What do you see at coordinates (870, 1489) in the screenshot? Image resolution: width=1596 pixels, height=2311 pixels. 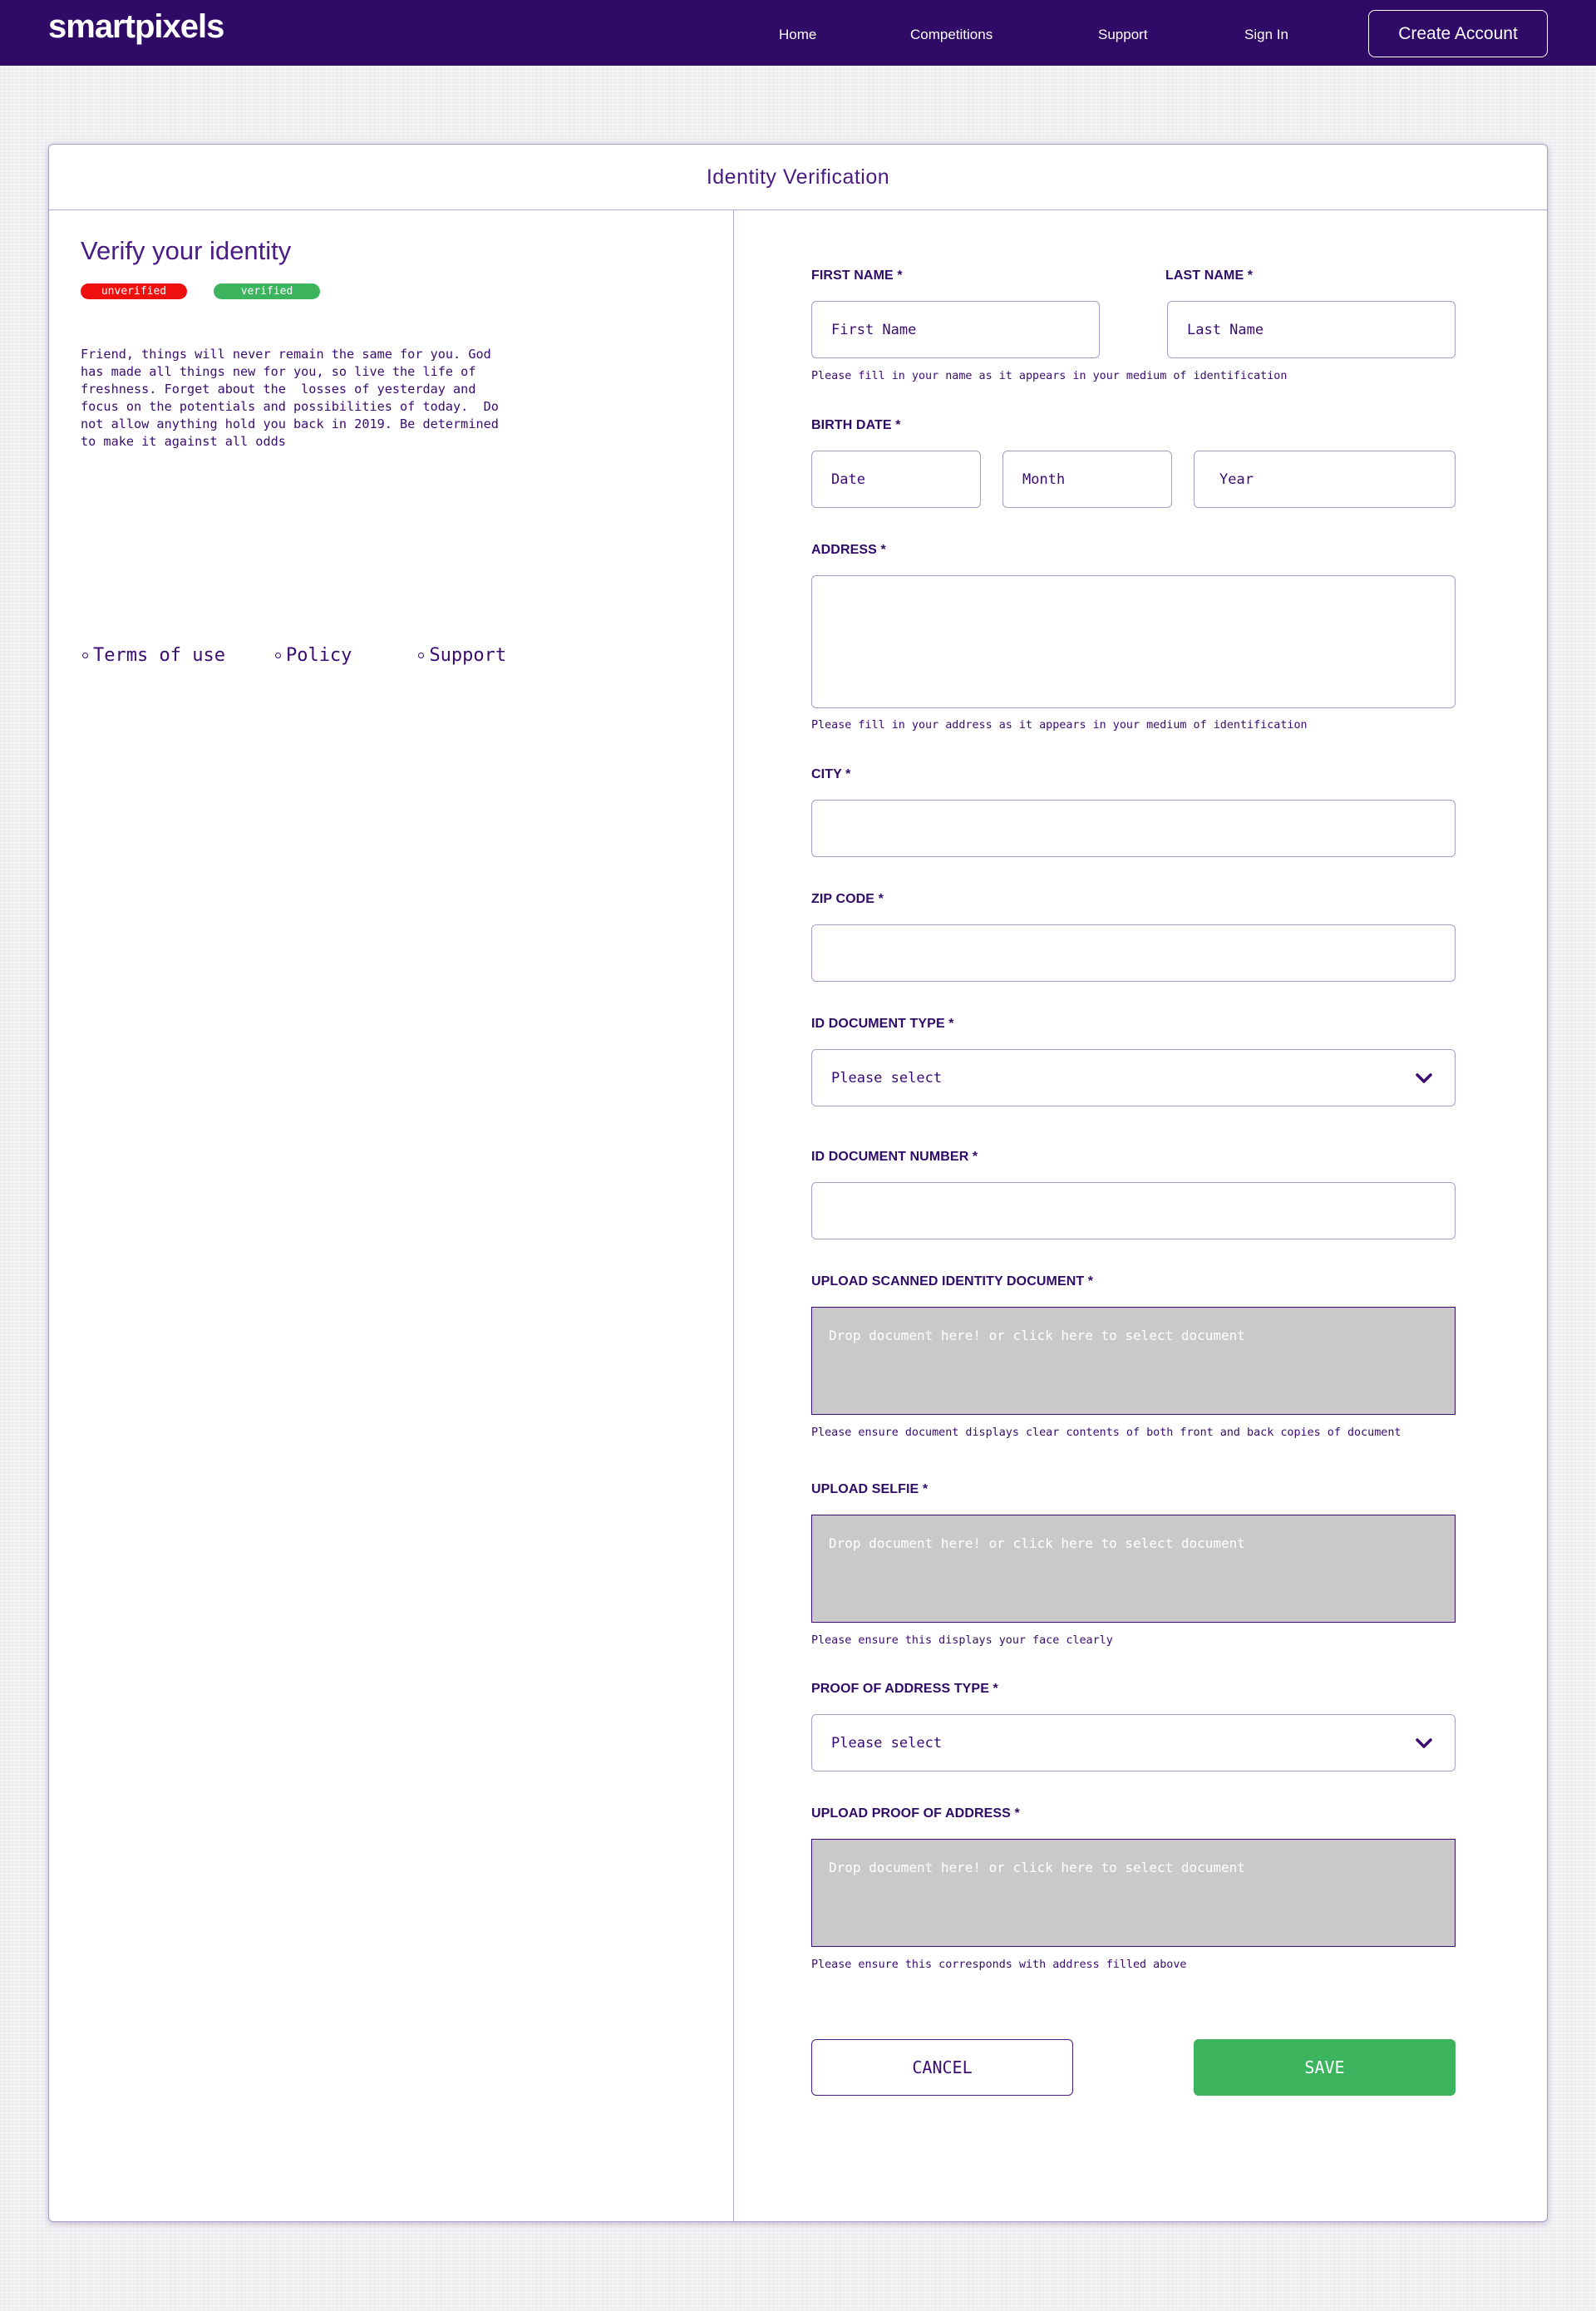 I see `upload-selfie-label: UPLOAD SELFIE *` at bounding box center [870, 1489].